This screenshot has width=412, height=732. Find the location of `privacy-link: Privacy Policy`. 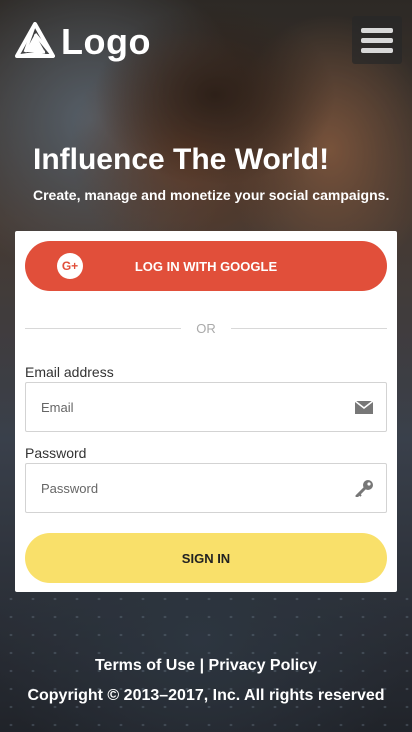

privacy-link: Privacy Policy is located at coordinates (263, 665).